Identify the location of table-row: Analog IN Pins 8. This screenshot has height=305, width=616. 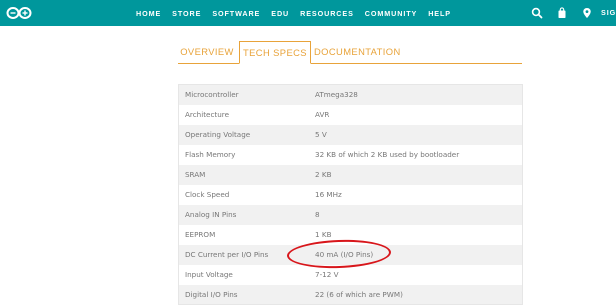
(350, 214).